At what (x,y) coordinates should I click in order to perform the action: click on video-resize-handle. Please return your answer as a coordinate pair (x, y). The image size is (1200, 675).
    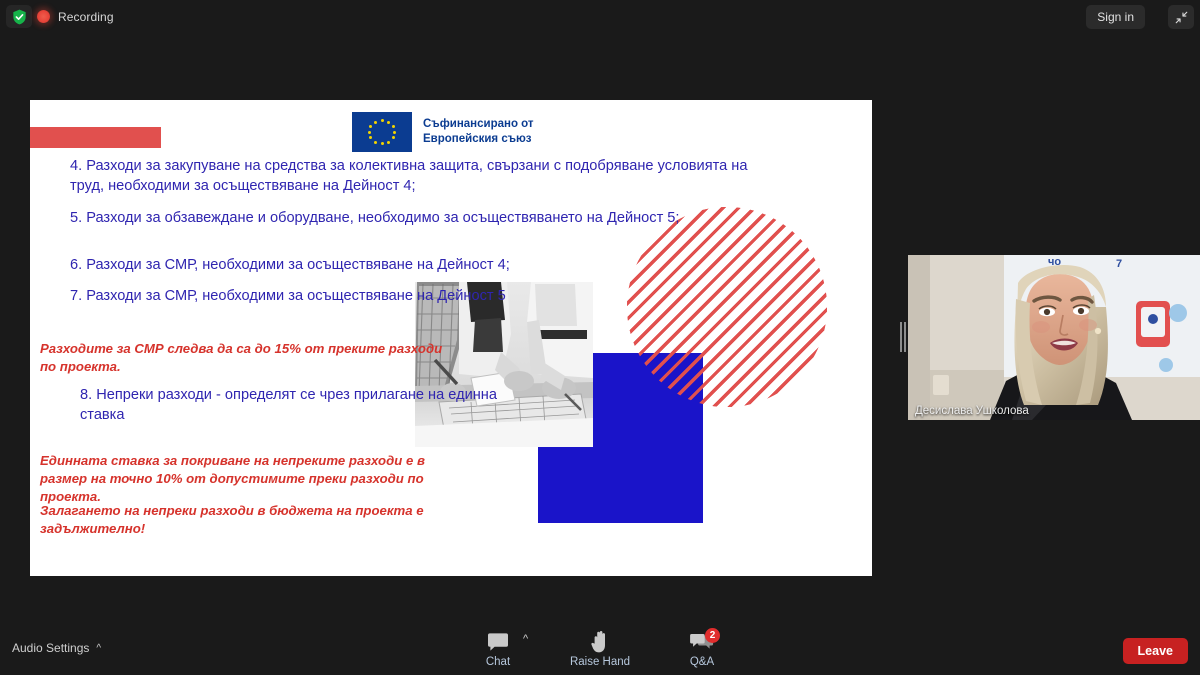
    Looking at the image, I should click on (903, 337).